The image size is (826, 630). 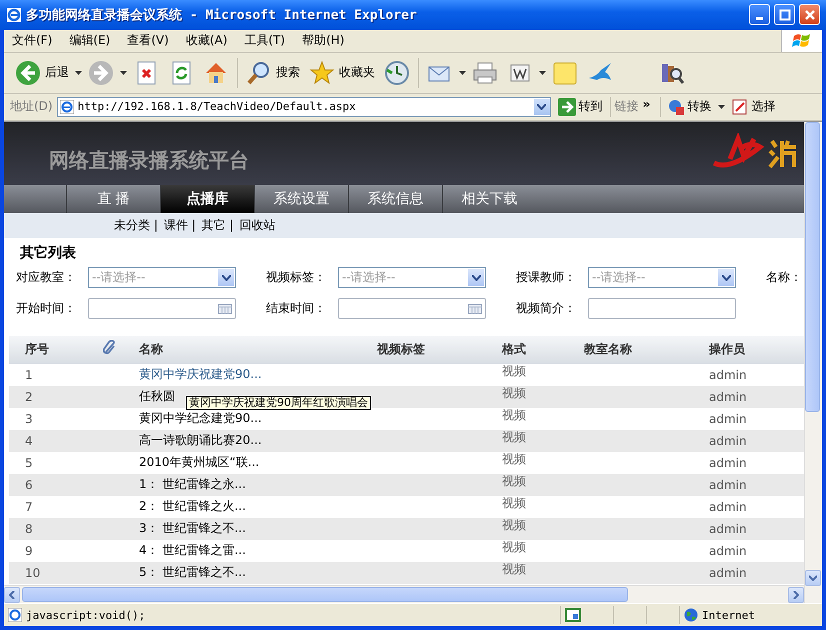 I want to click on subnav-link: 回收站, so click(x=258, y=225).